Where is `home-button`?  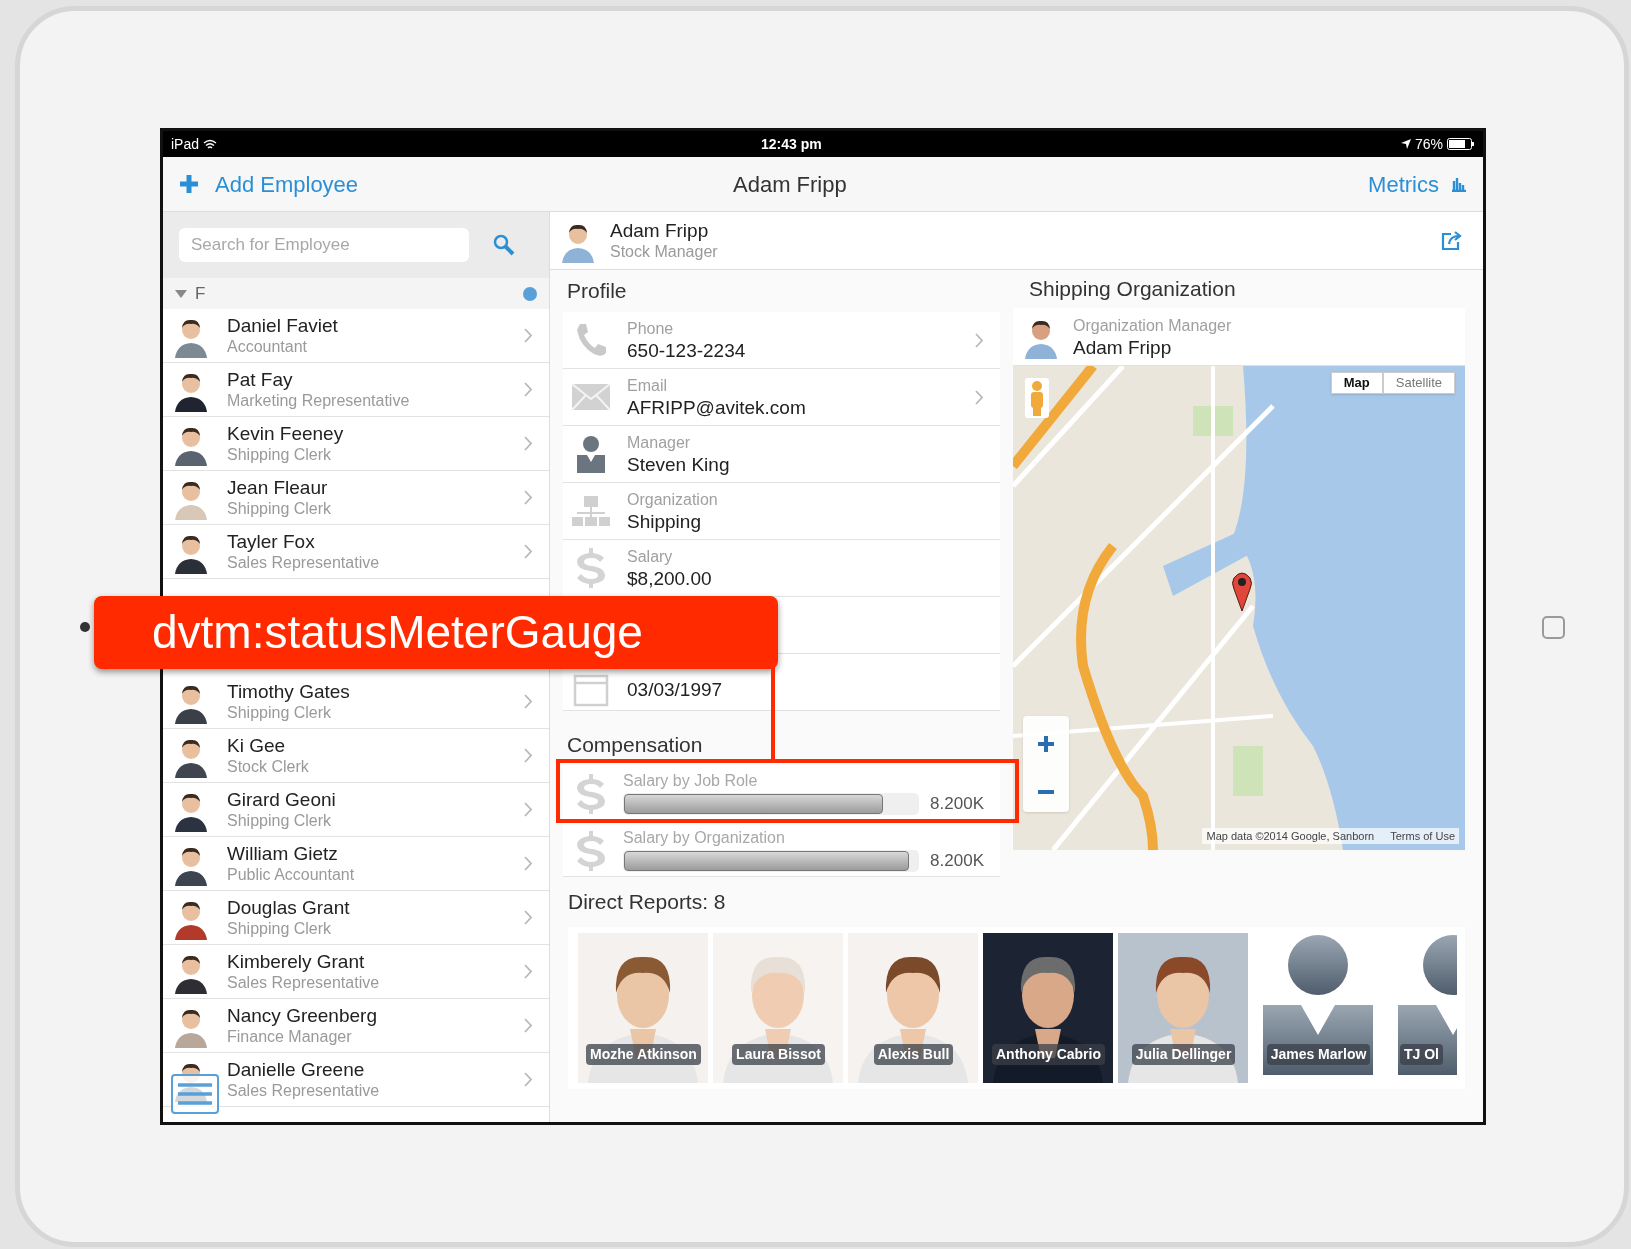 home-button is located at coordinates (1553, 627).